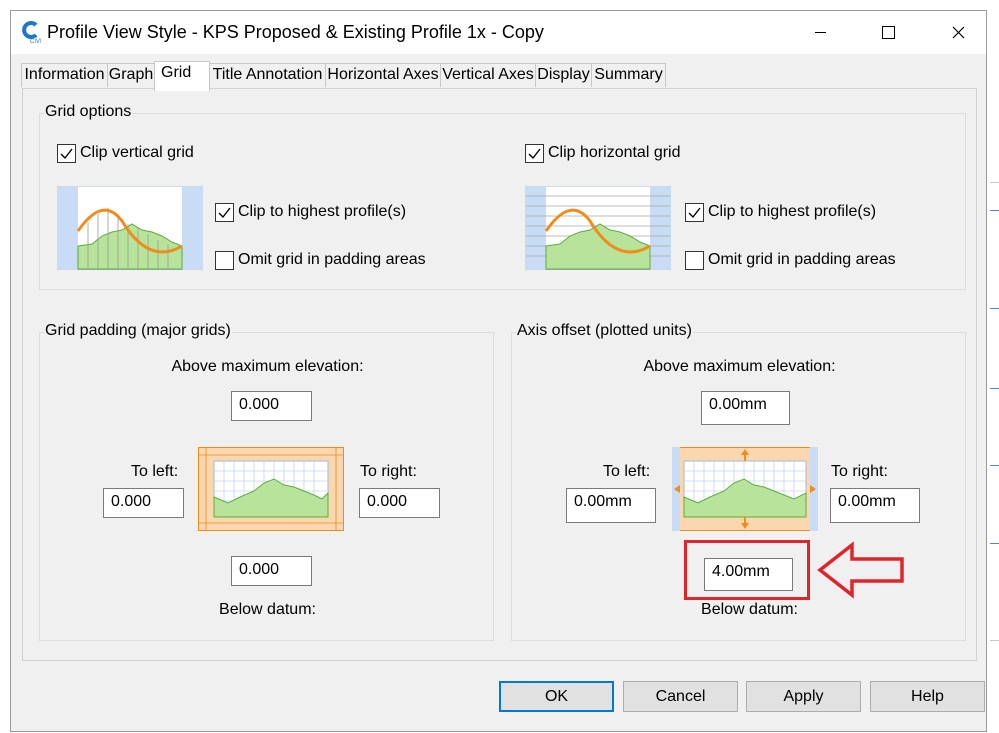 Image resolution: width=999 pixels, height=733 pixels. What do you see at coordinates (224, 260) in the screenshot?
I see `vertical-omit-grid-padding-checkbox` at bounding box center [224, 260].